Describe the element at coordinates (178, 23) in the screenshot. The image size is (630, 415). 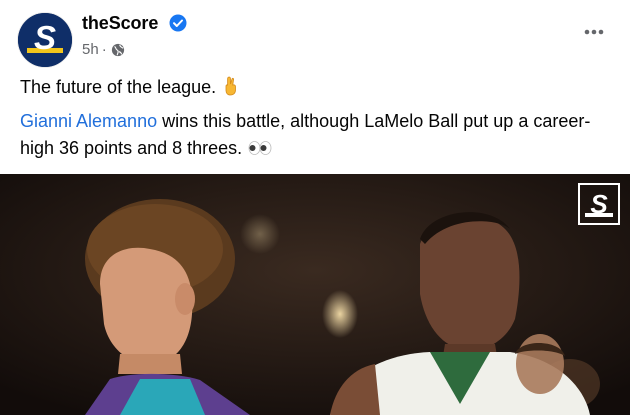
I see `verified-badge-icon` at that location.